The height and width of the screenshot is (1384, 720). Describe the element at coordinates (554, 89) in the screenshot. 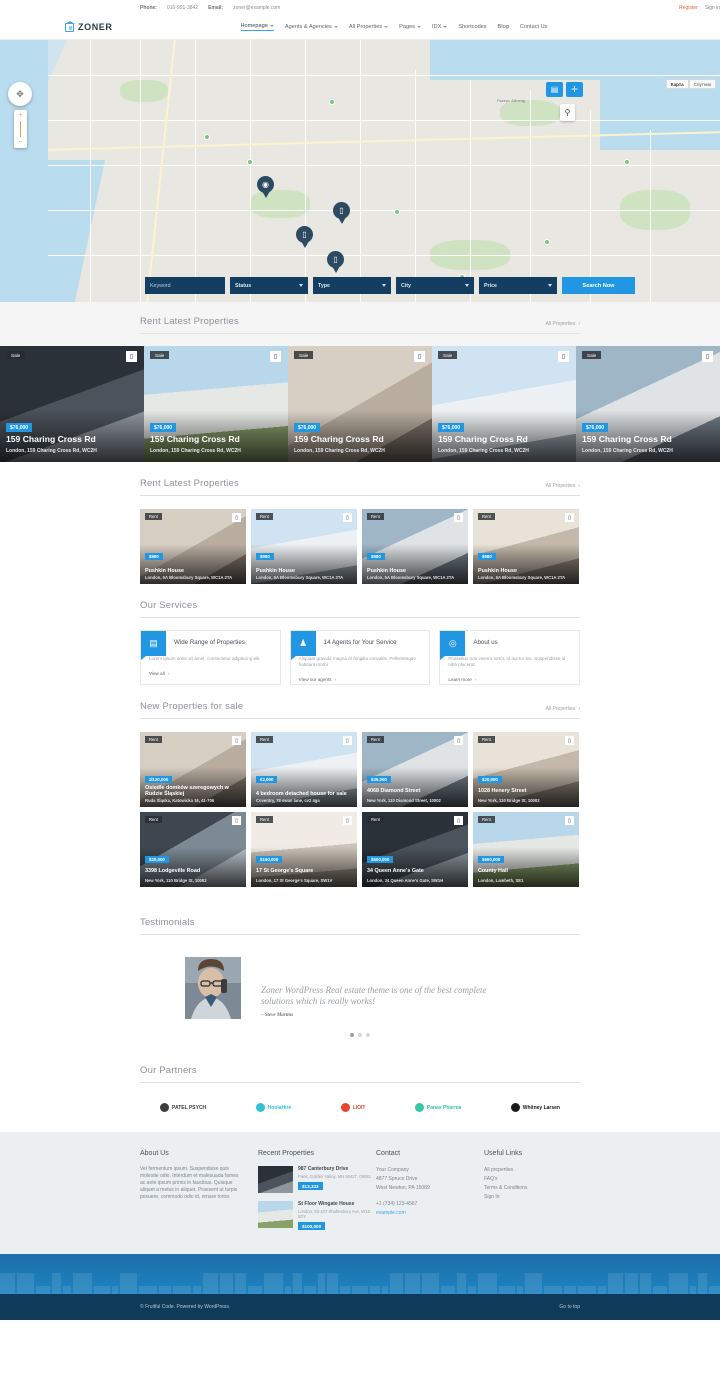

I see `map-layers-button: ▤` at that location.